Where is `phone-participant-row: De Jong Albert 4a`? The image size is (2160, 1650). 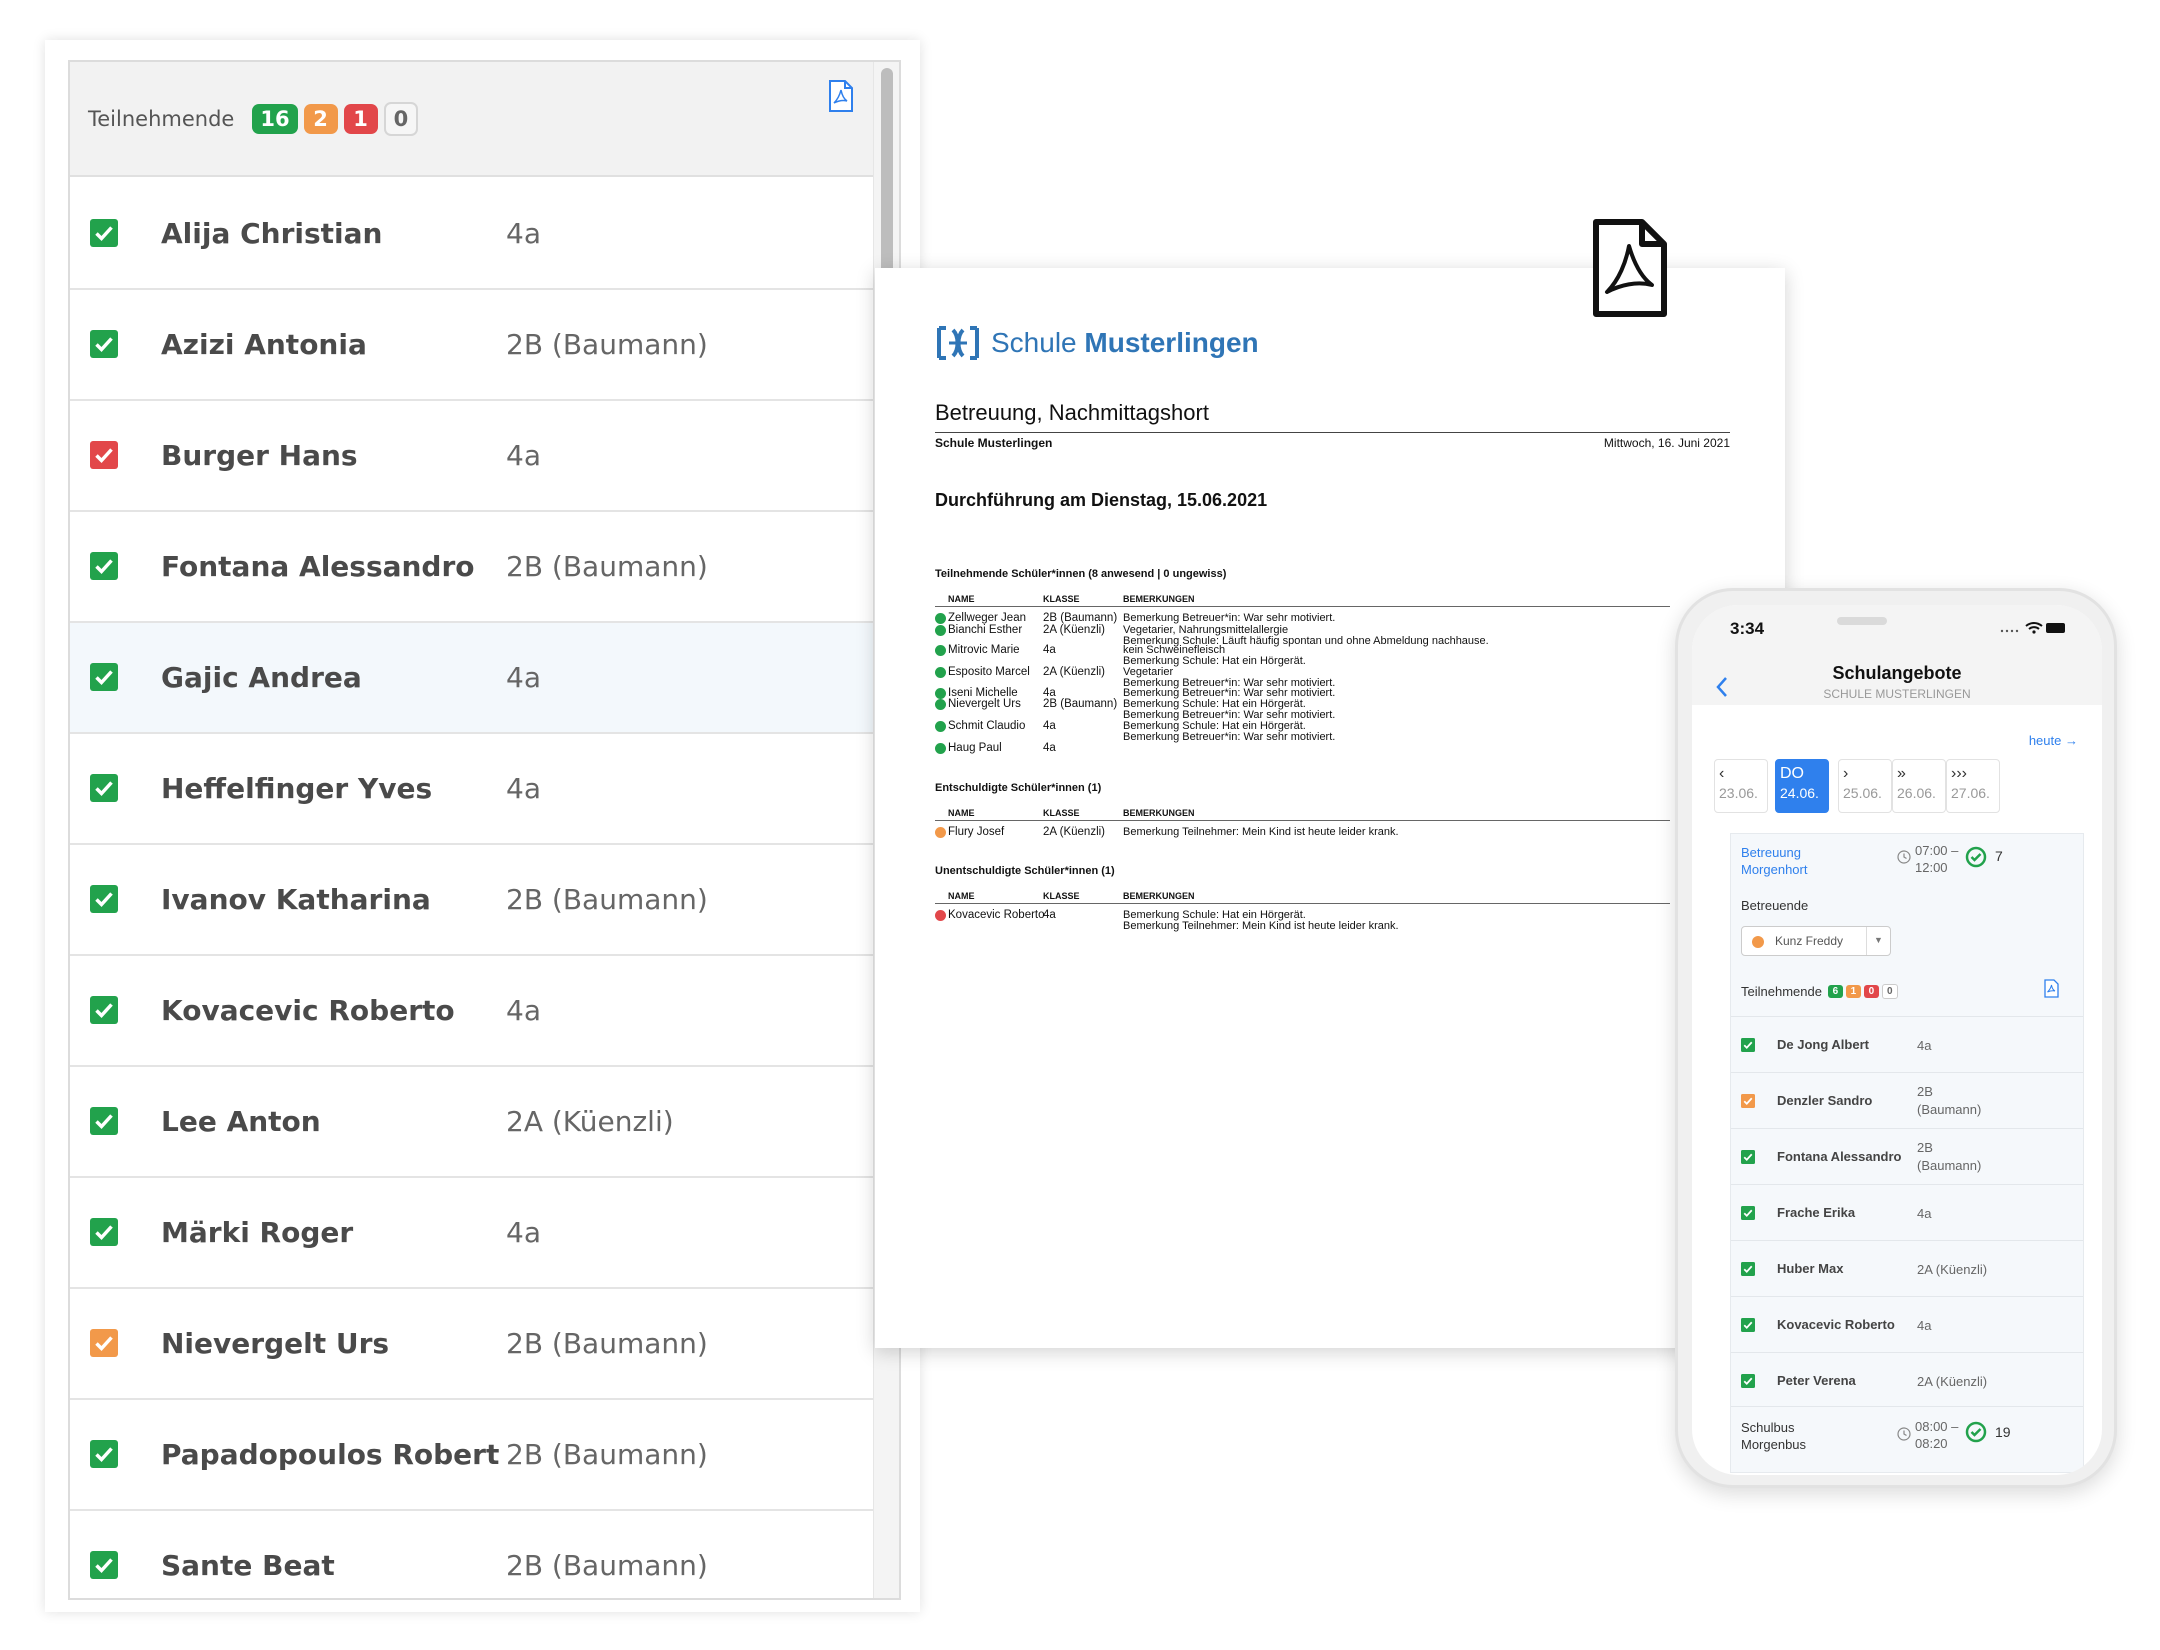 phone-participant-row: De Jong Albert 4a is located at coordinates (1907, 1044).